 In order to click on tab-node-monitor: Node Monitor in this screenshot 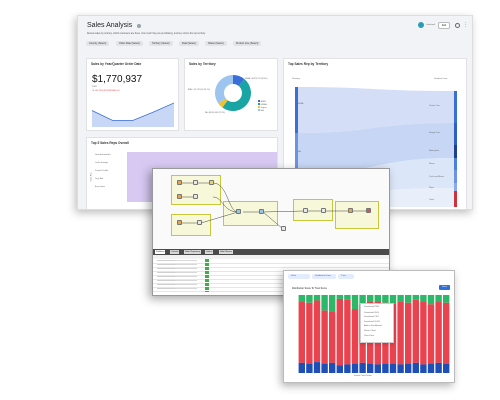, I will do `click(226, 252)`.